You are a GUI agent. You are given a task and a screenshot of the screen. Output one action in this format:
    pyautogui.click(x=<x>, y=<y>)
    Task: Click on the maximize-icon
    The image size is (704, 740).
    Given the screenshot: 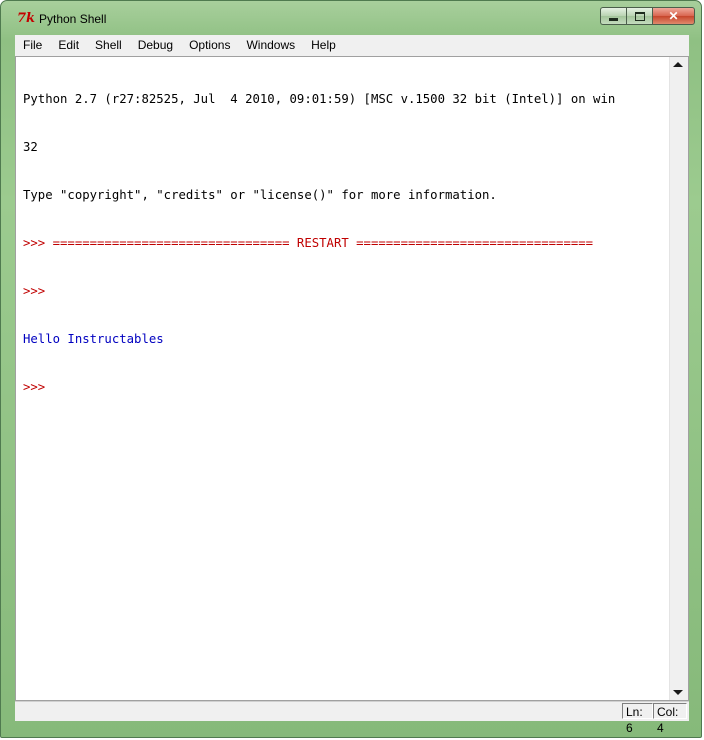 What is the action you would take?
    pyautogui.click(x=639, y=16)
    